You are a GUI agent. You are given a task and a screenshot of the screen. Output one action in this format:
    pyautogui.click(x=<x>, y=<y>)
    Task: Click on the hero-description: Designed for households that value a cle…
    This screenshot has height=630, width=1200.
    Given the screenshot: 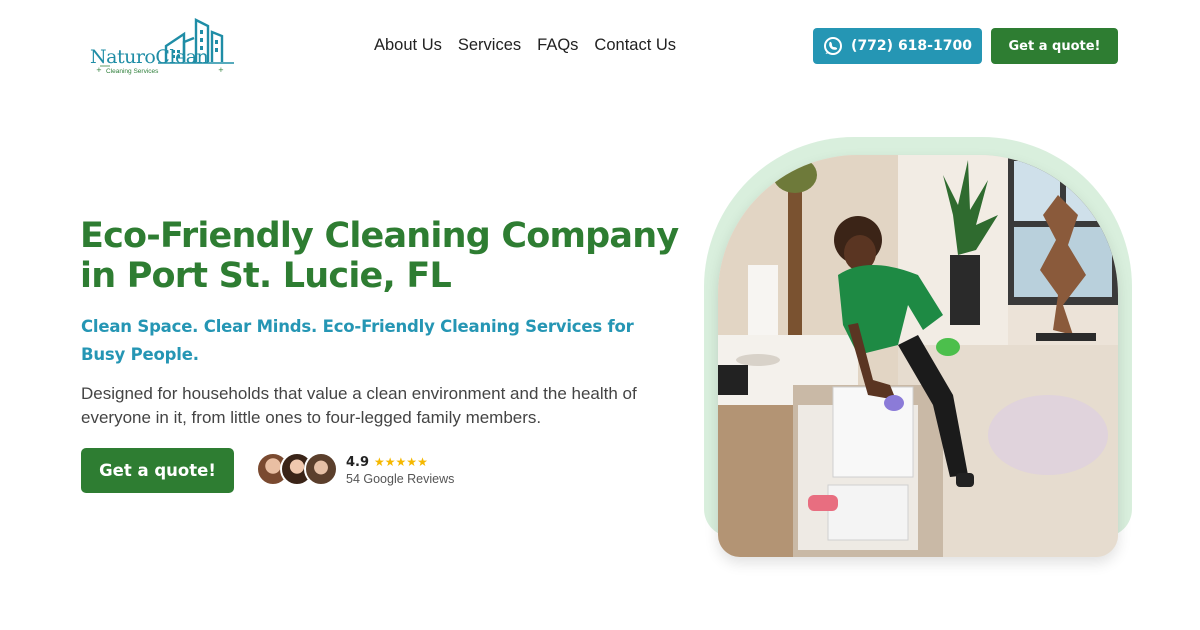 What is the action you would take?
    pyautogui.click(x=359, y=405)
    